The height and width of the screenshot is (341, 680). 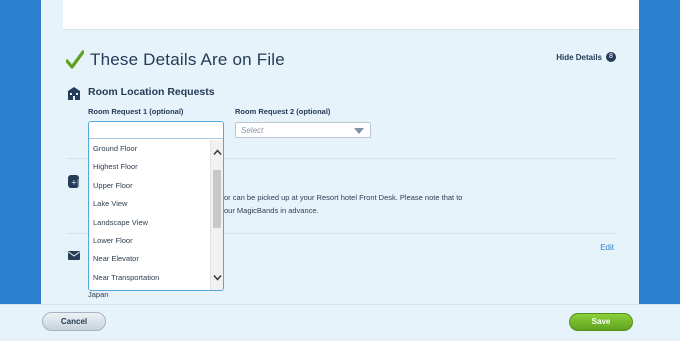 I want to click on magicband-icon: +|, so click(x=73, y=181).